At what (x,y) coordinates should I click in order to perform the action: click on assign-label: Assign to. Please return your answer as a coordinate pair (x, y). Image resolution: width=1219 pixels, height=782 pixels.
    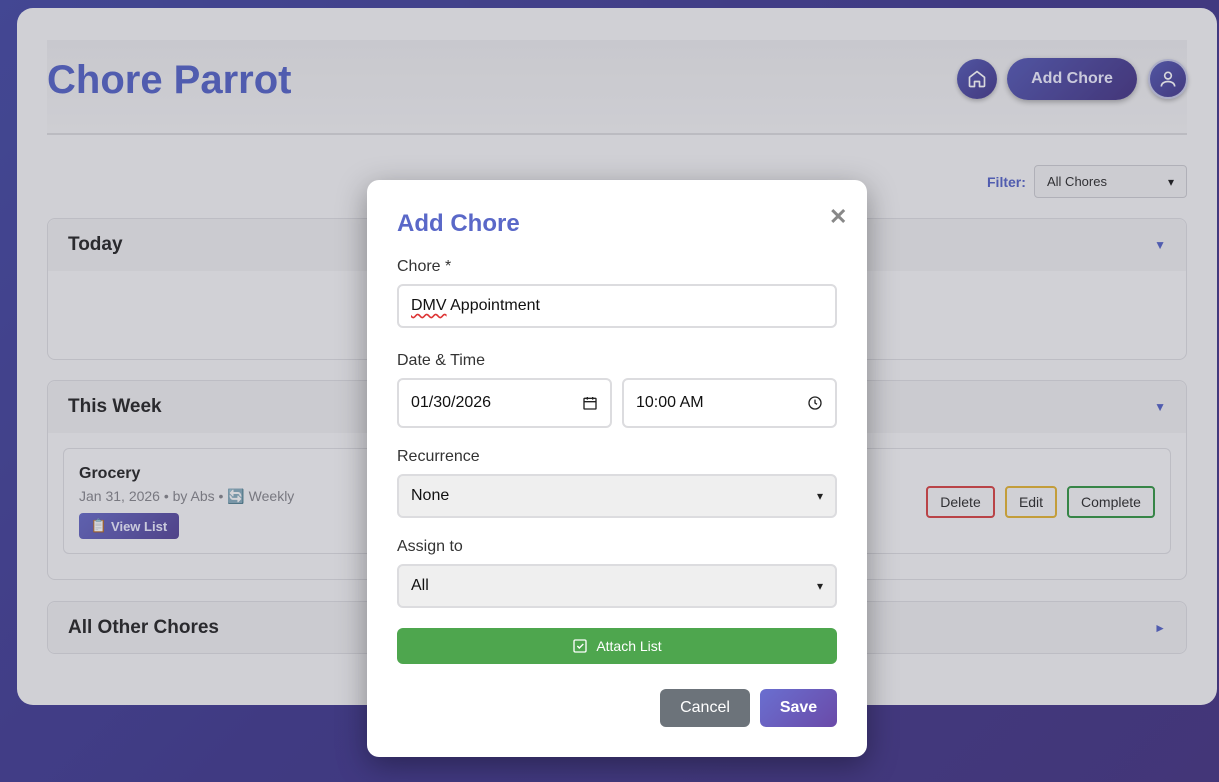
    Looking at the image, I should click on (430, 546).